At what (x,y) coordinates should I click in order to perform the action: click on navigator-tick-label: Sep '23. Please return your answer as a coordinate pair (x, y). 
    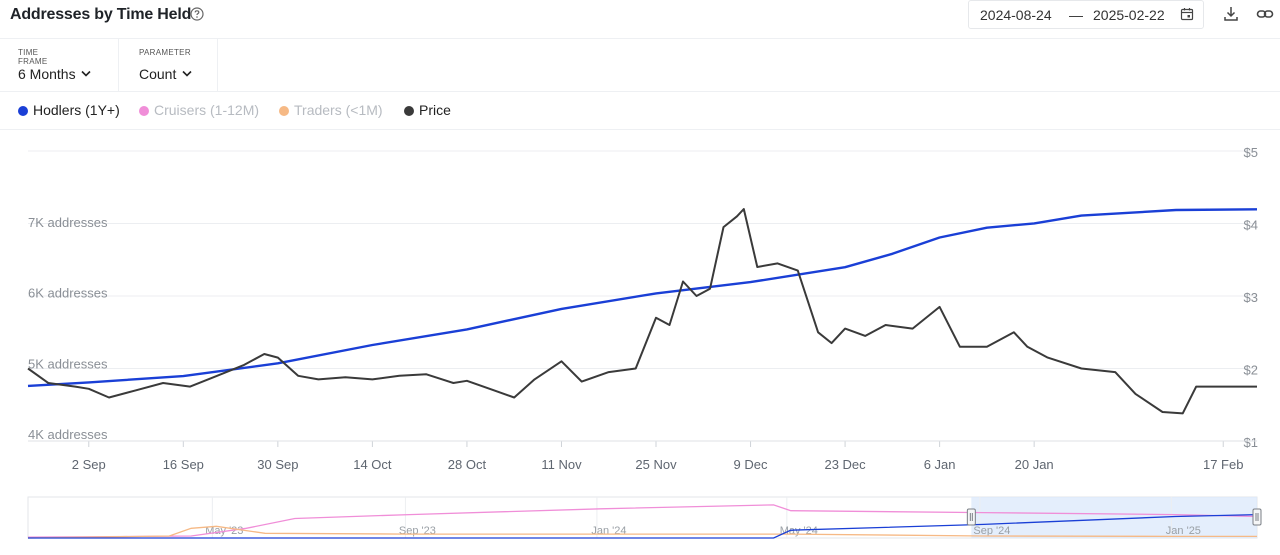
    Looking at the image, I should click on (417, 531).